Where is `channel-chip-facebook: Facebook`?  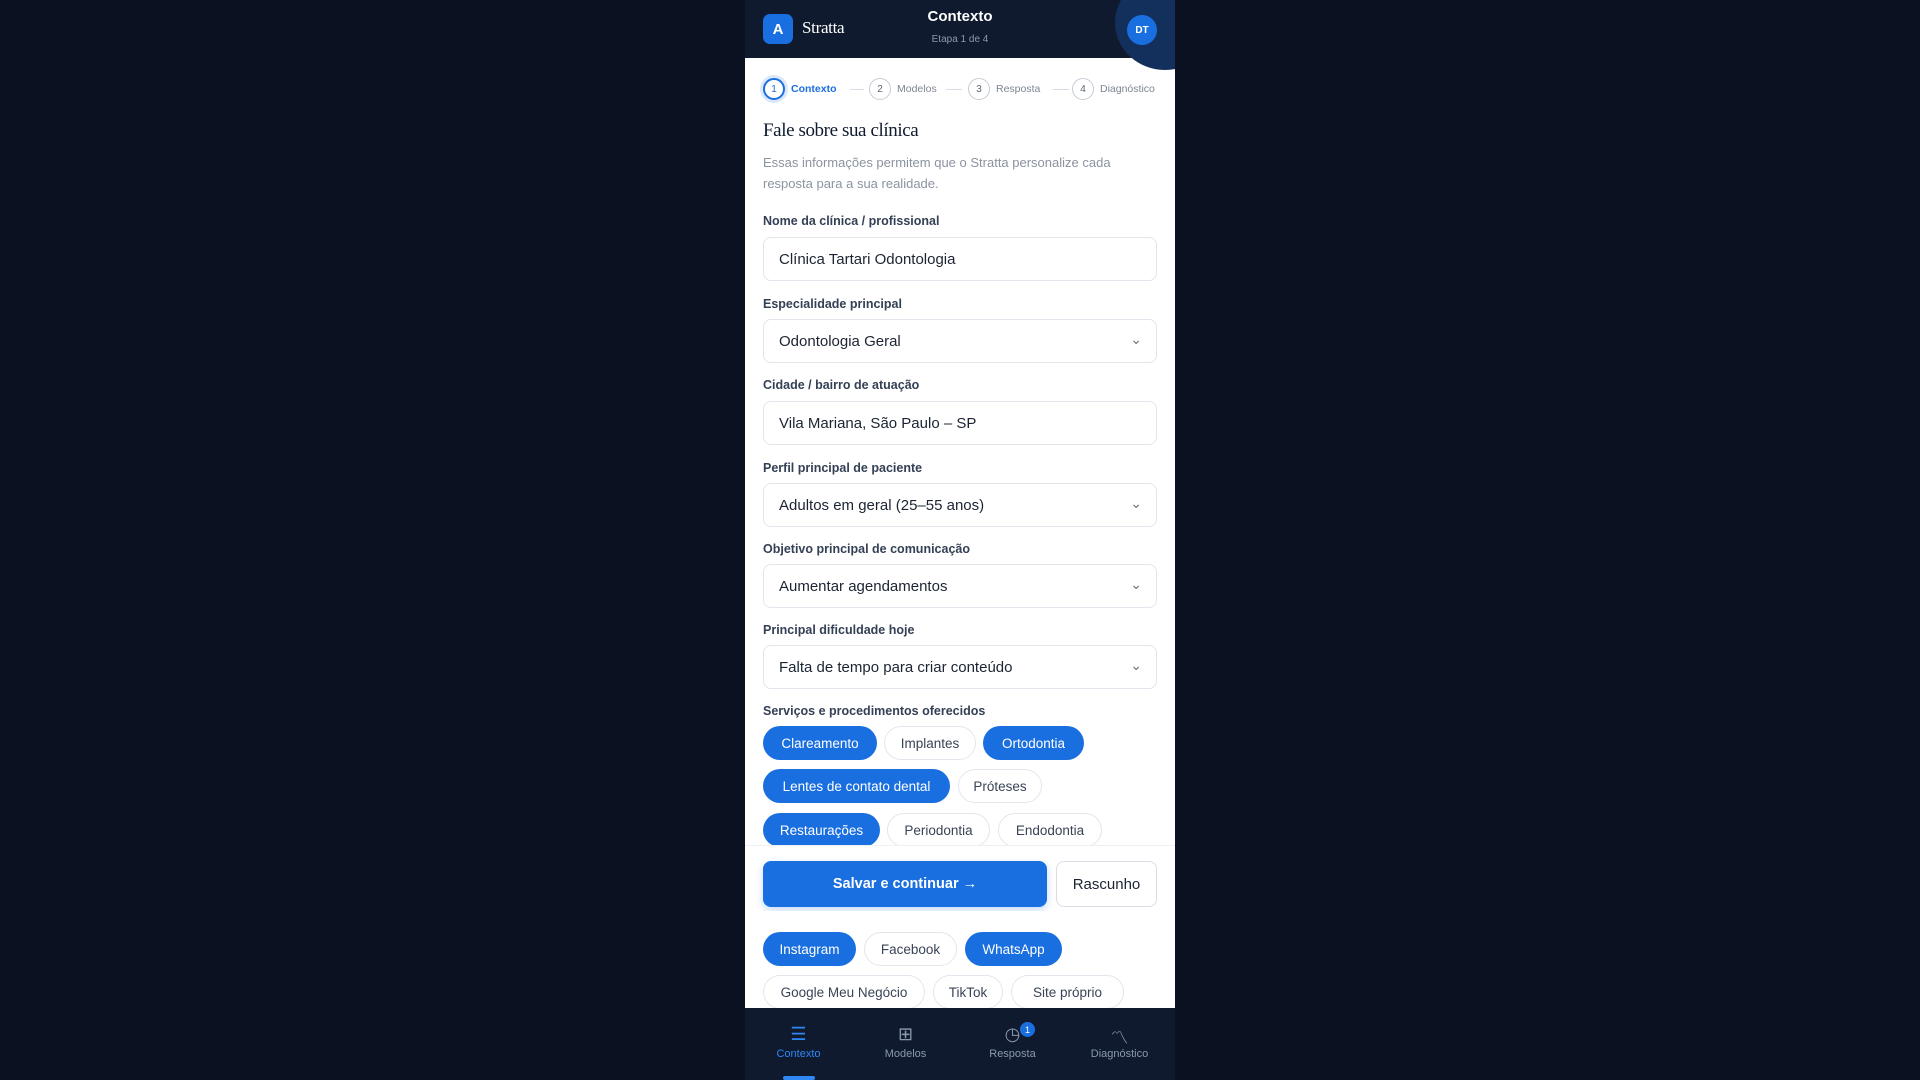
channel-chip-facebook: Facebook is located at coordinates (910, 949).